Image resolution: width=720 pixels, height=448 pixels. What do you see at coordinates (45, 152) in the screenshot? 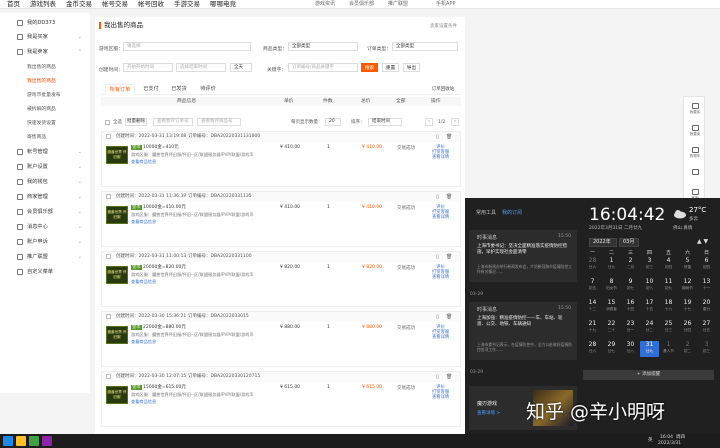
I see `sidebar-item: 帐号管理 ⌄` at bounding box center [45, 152].